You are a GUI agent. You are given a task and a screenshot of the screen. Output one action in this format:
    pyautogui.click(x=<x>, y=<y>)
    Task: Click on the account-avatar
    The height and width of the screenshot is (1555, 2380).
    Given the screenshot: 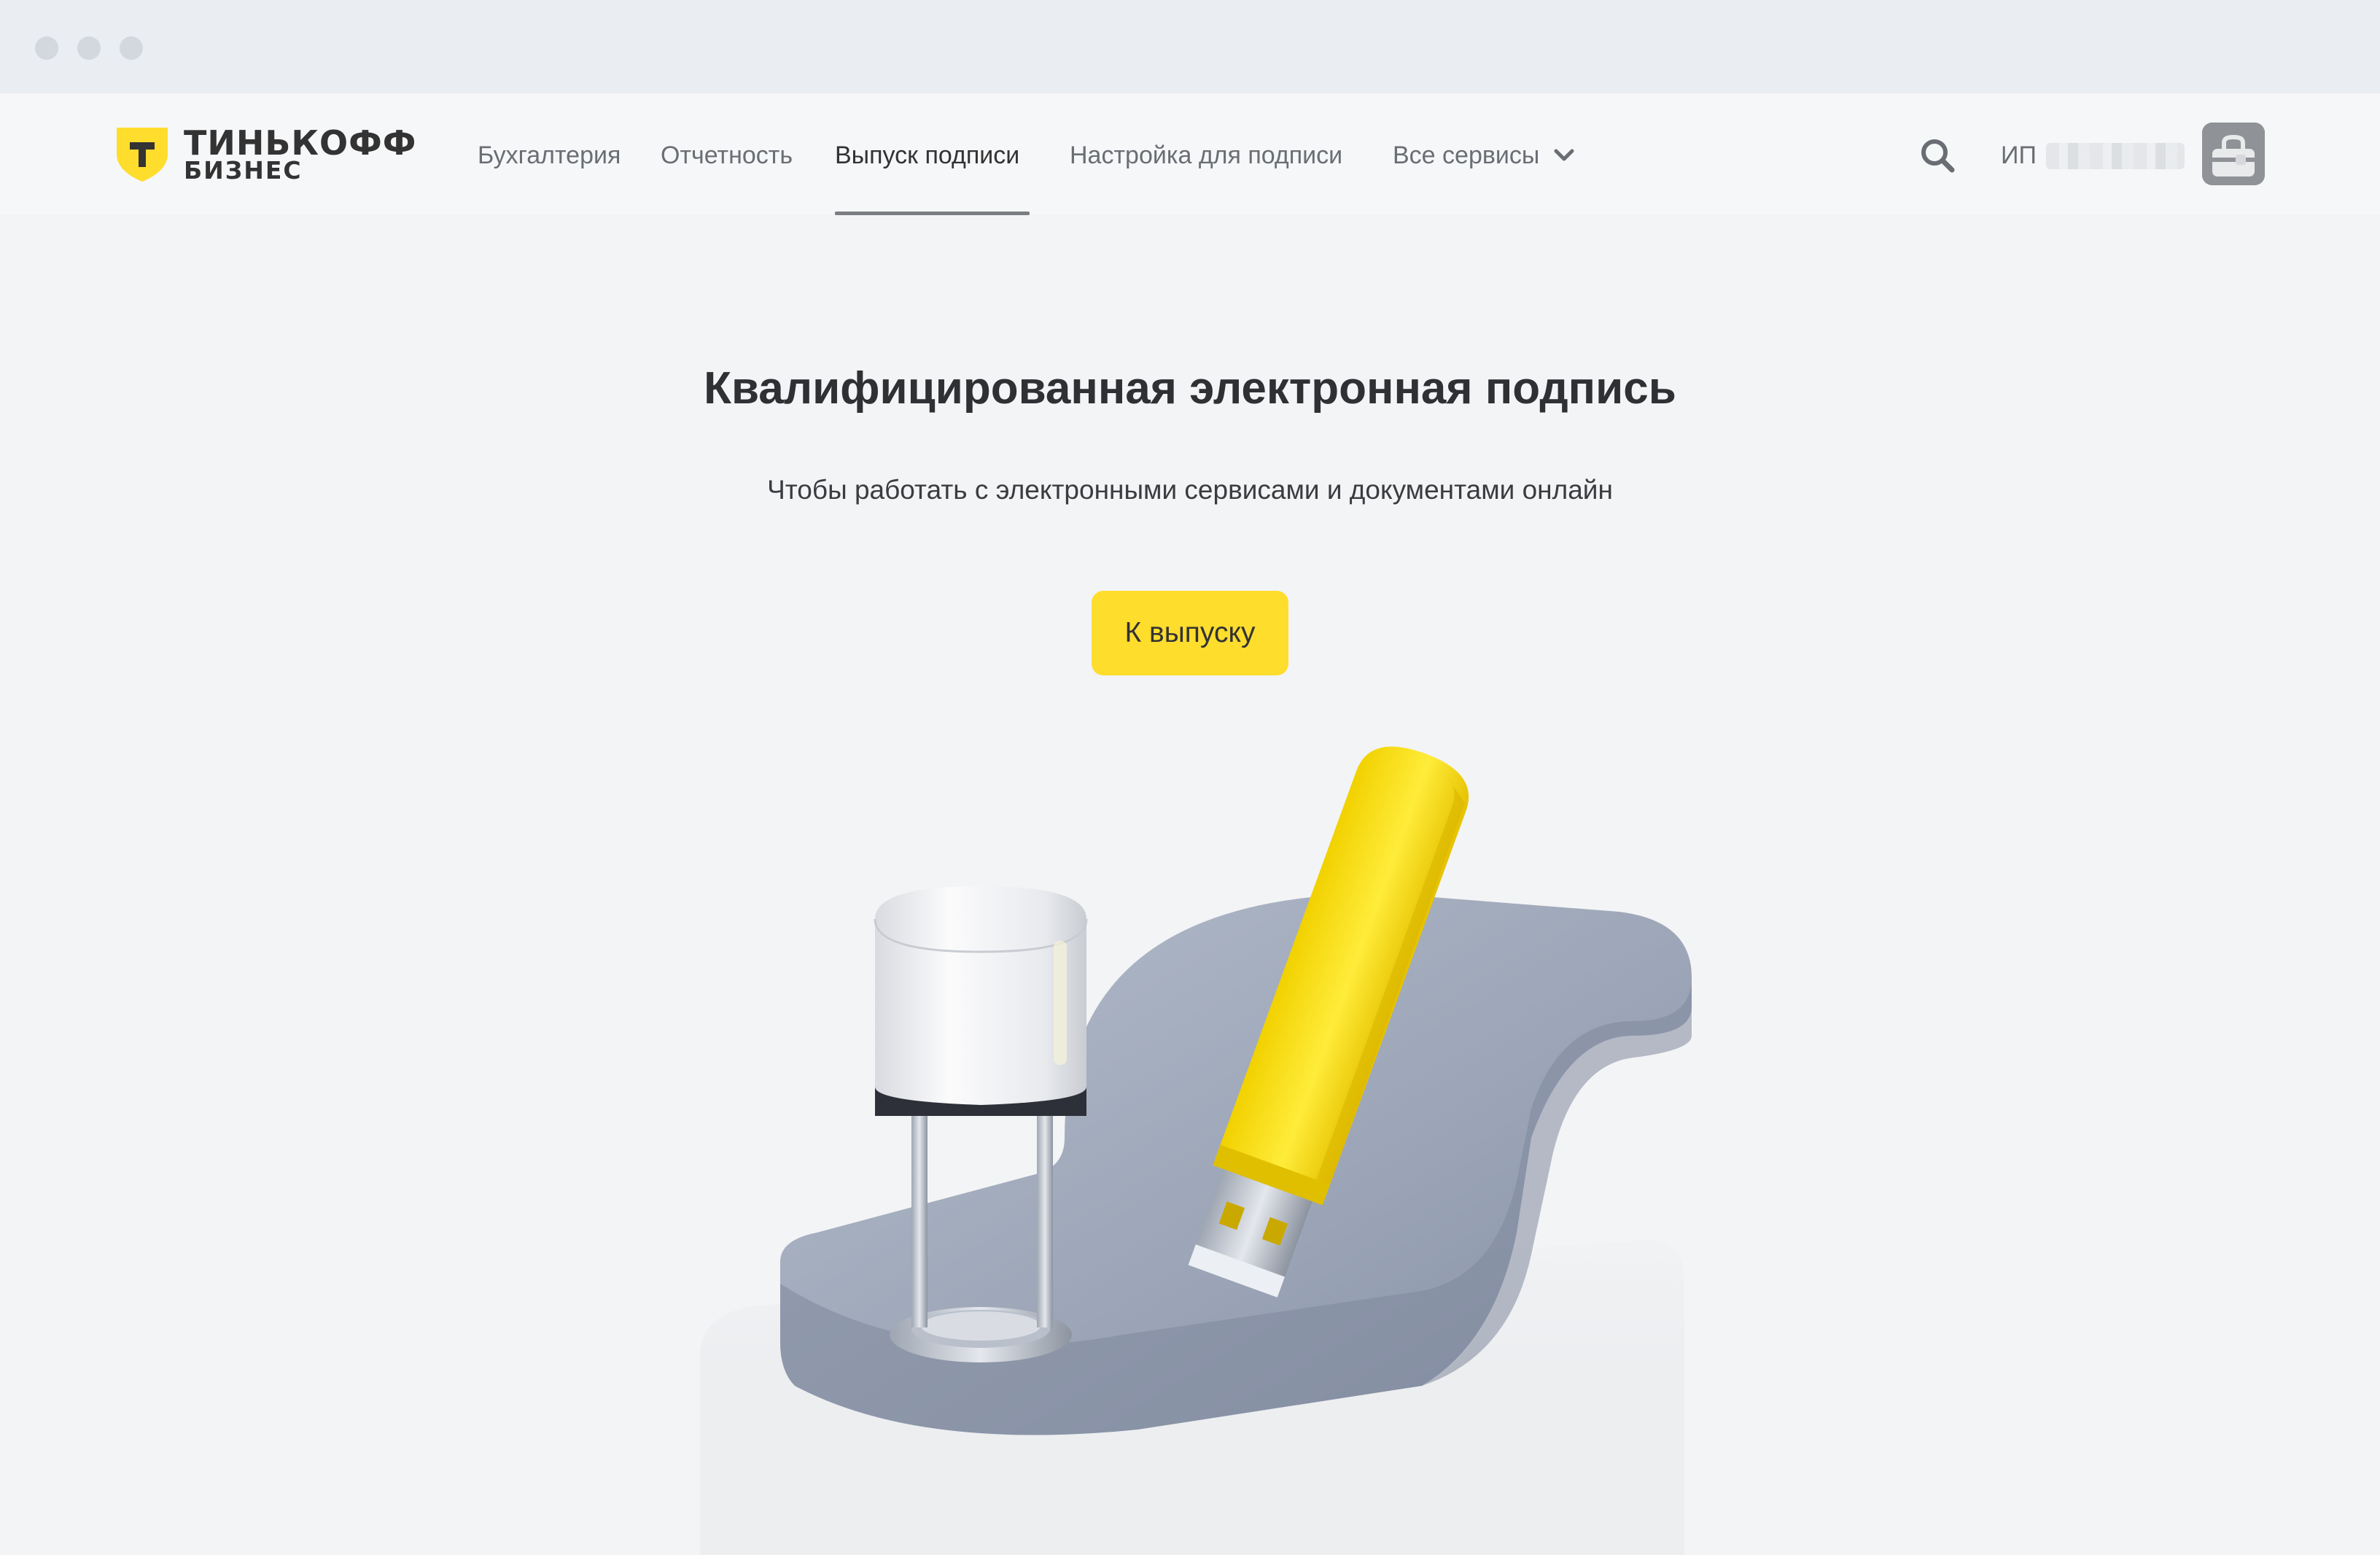 What is the action you would take?
    pyautogui.click(x=2233, y=154)
    